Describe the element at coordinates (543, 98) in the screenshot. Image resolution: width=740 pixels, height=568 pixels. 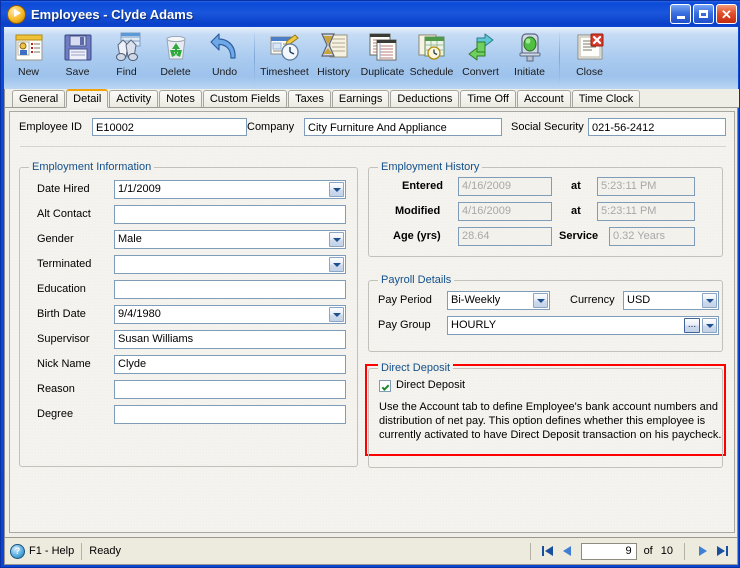
I see `tab-account: Account` at that location.